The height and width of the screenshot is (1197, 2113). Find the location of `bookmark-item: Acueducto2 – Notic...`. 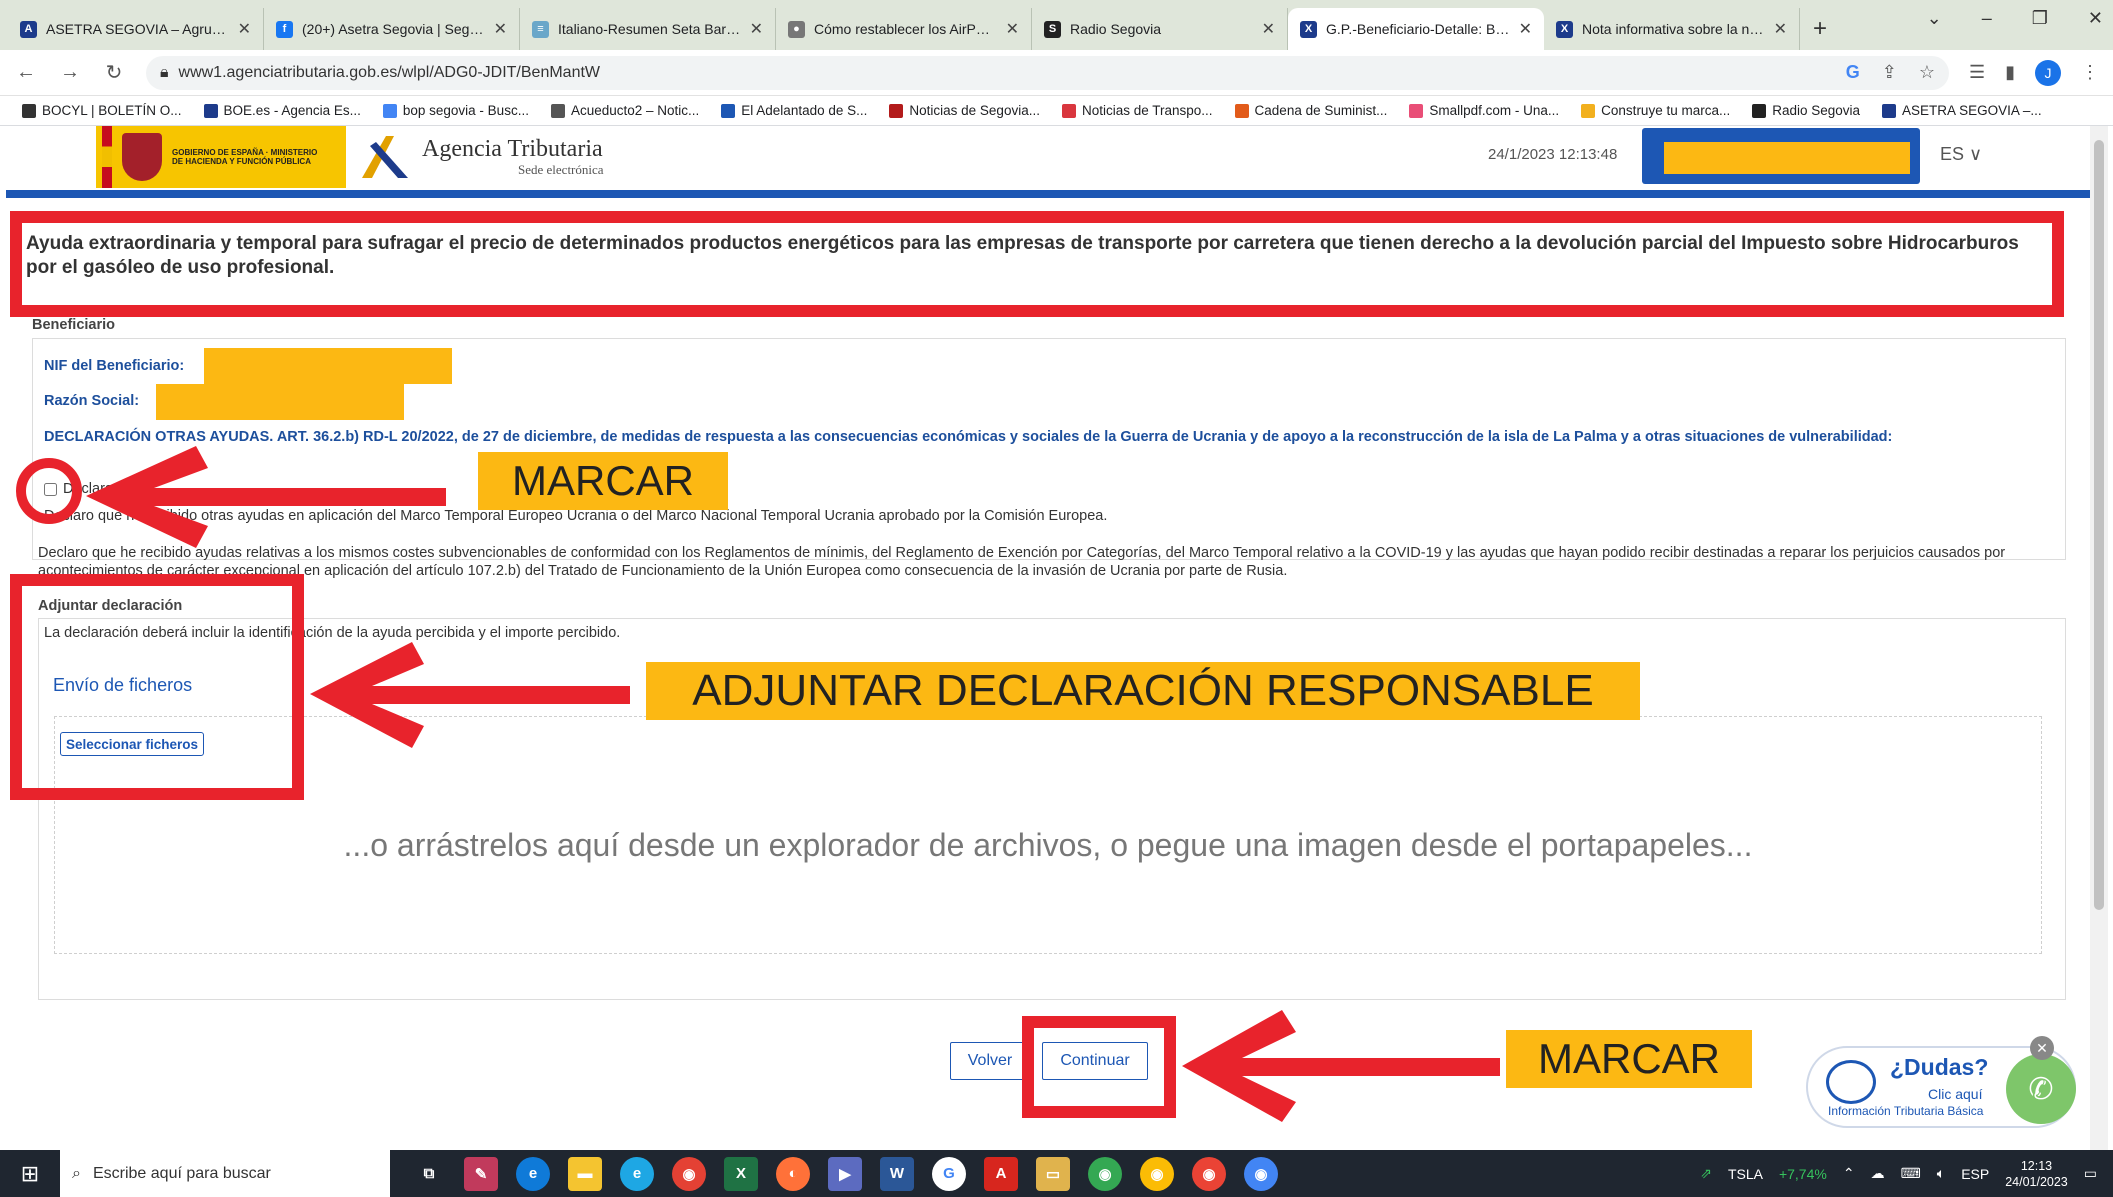

bookmark-item: Acueducto2 – Notic... is located at coordinates (624, 110).